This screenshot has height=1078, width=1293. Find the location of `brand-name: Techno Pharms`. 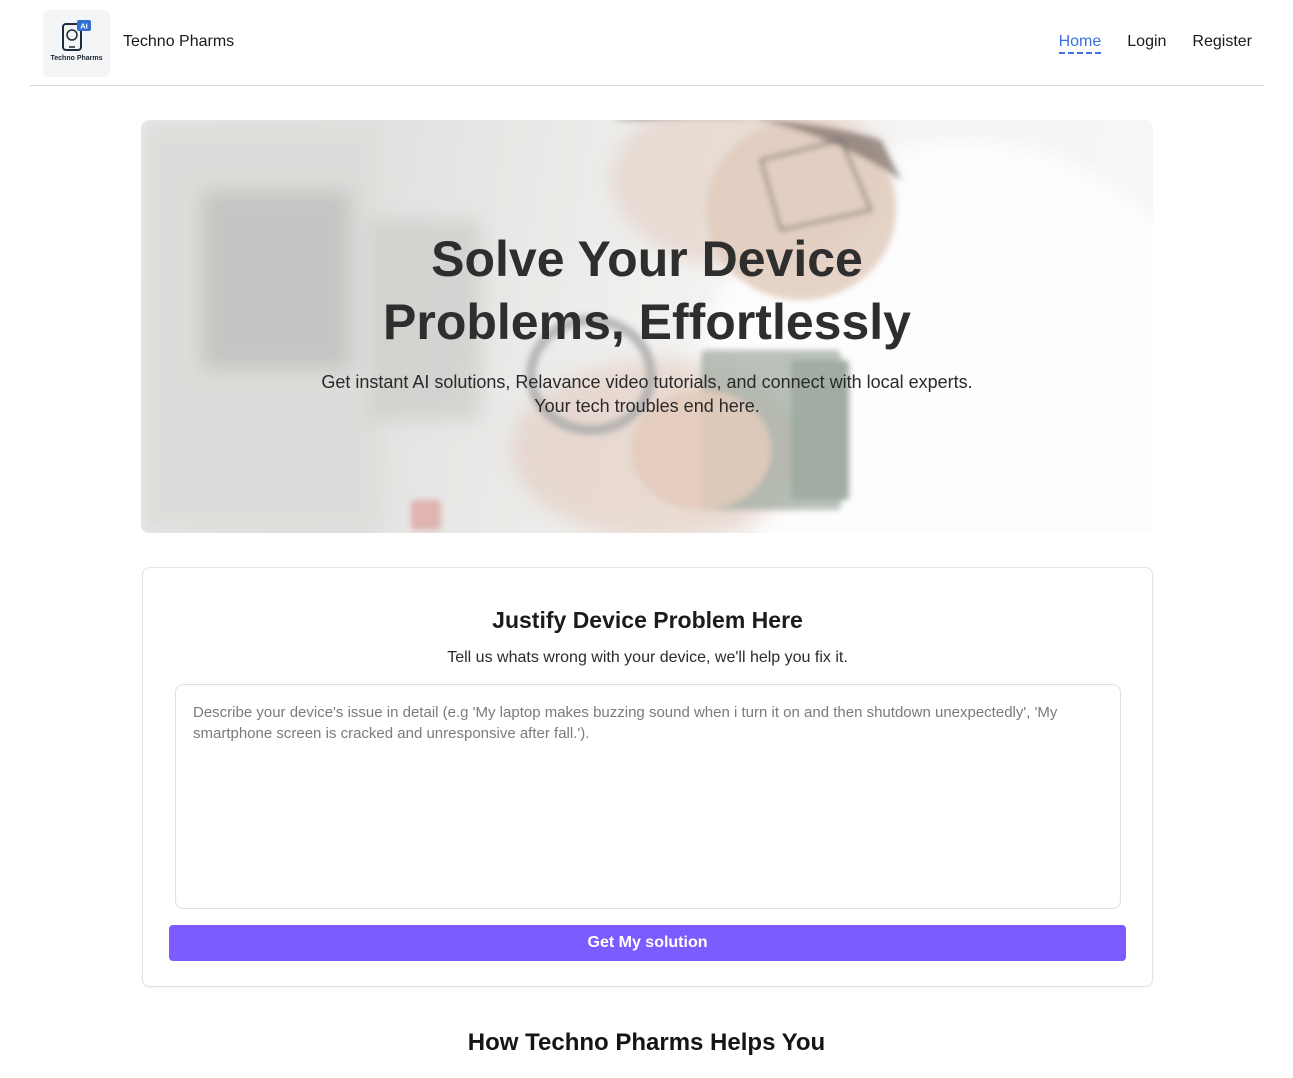

brand-name: Techno Pharms is located at coordinates (178, 42).